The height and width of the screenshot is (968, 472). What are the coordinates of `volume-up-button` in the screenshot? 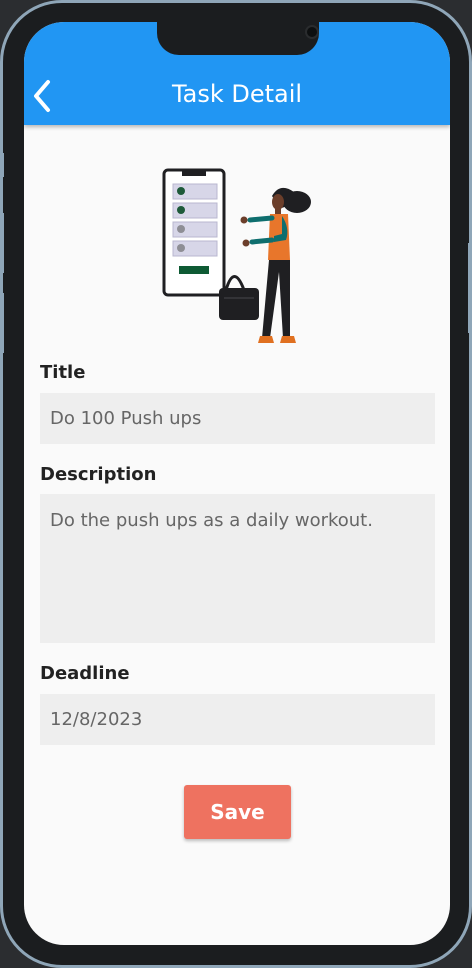 It's located at (2, 243).